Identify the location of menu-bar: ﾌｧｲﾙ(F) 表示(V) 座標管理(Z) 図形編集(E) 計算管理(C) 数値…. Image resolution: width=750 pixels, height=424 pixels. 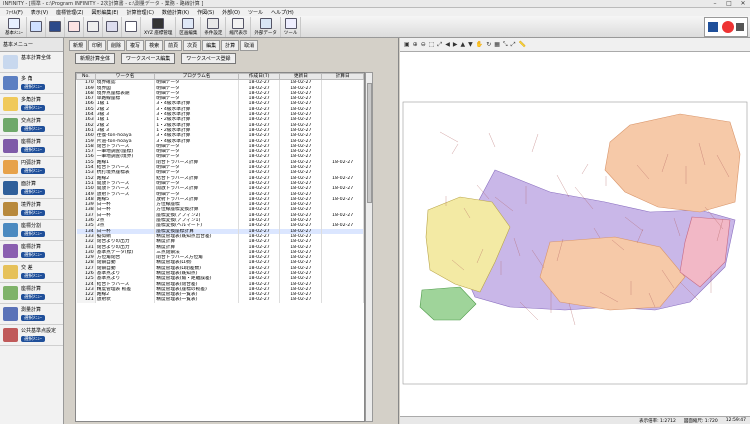
(375, 12).